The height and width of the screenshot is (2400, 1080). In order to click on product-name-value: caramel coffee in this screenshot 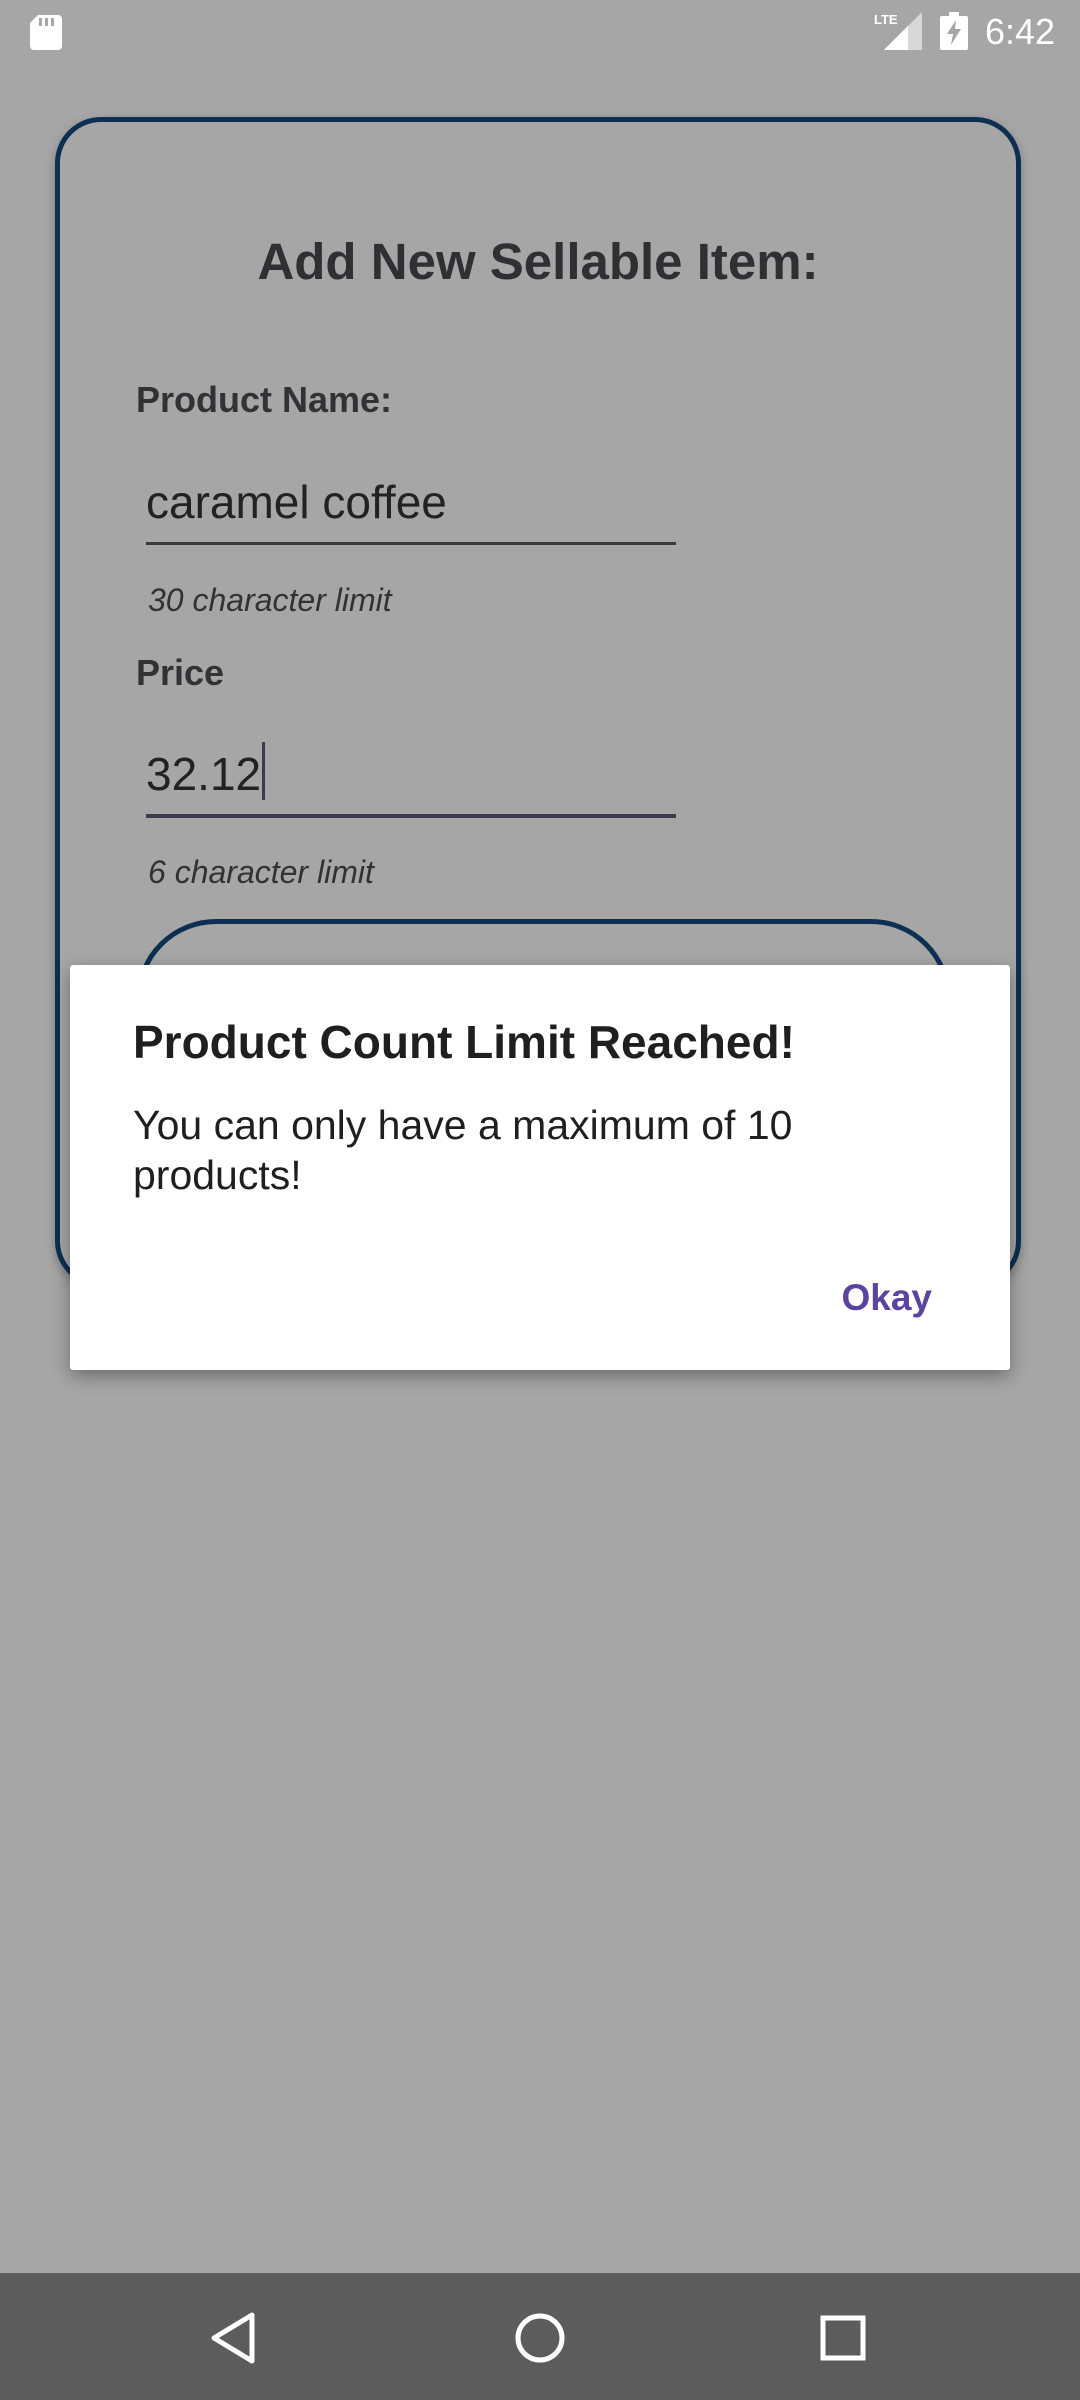, I will do `click(296, 502)`.